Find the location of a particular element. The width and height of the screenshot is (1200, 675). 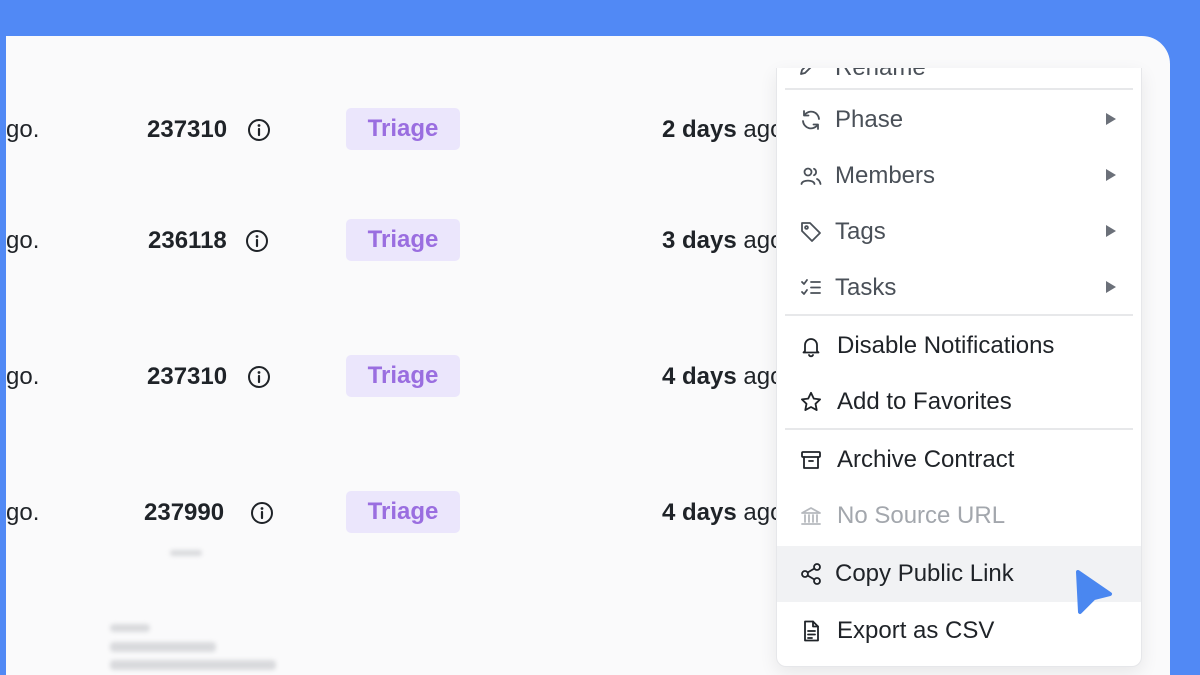

share-icon is located at coordinates (811, 574).